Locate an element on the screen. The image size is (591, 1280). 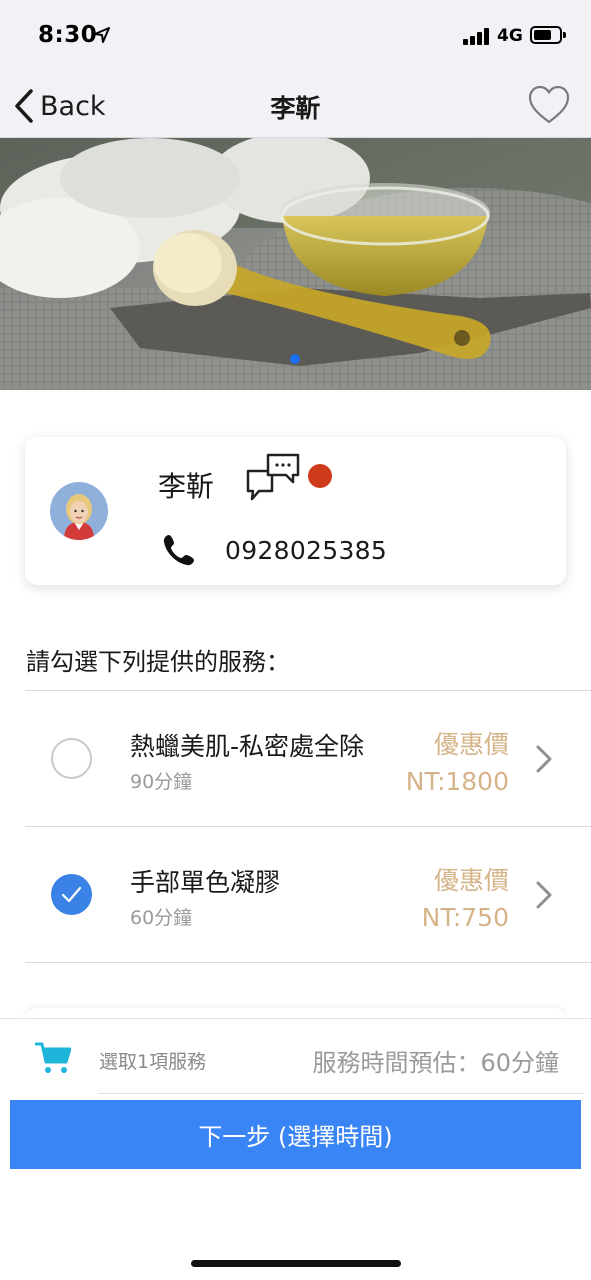
service-price: NT:1800 is located at coordinates (457, 781).